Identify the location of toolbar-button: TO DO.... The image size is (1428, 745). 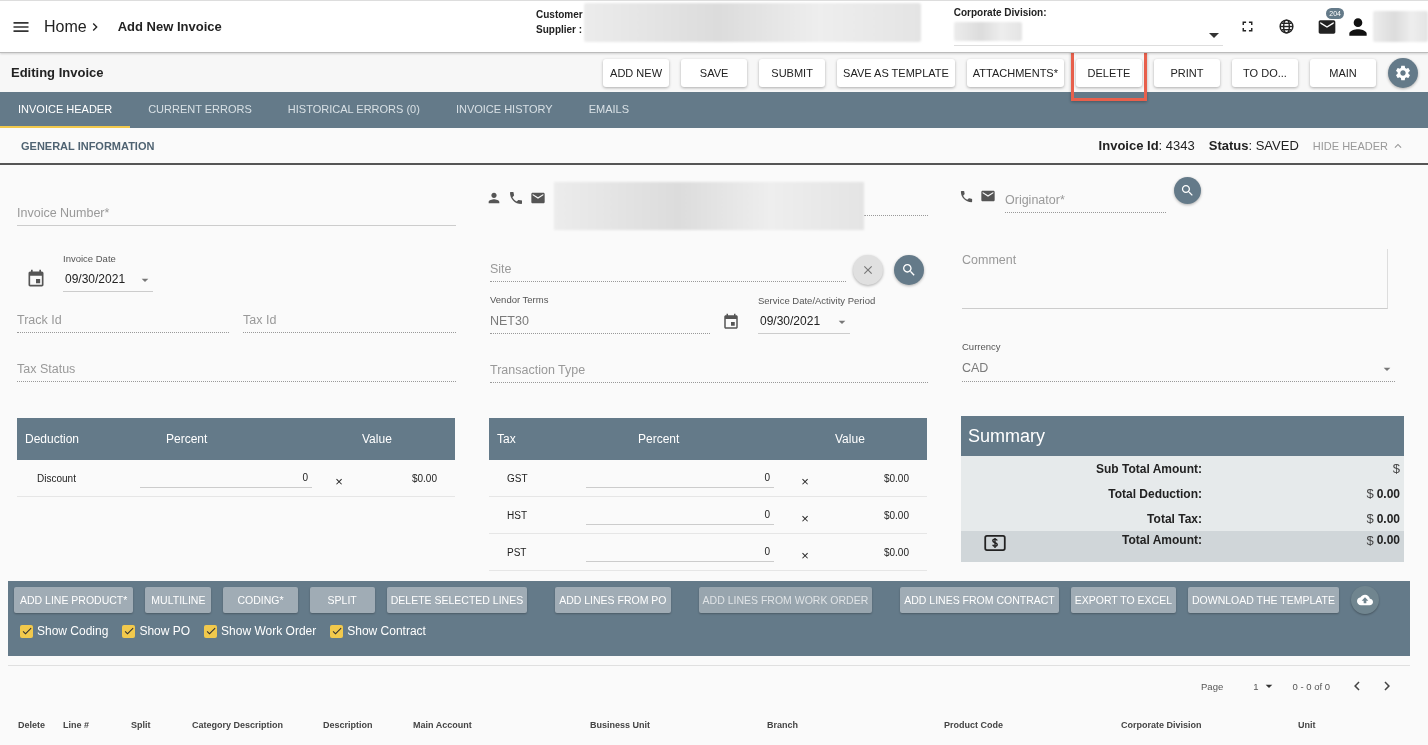
(1265, 72).